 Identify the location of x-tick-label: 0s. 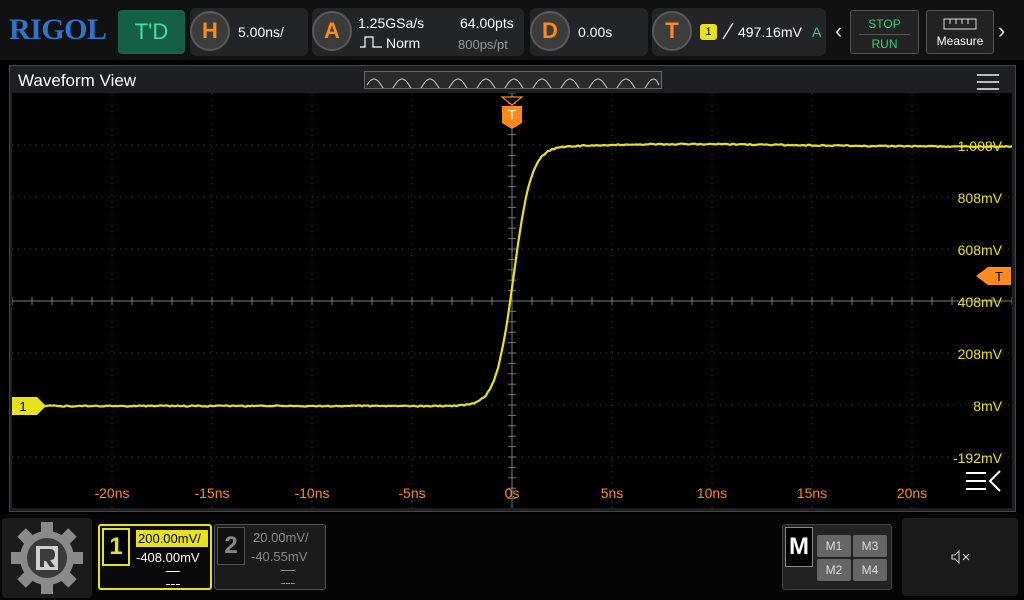
(512, 493).